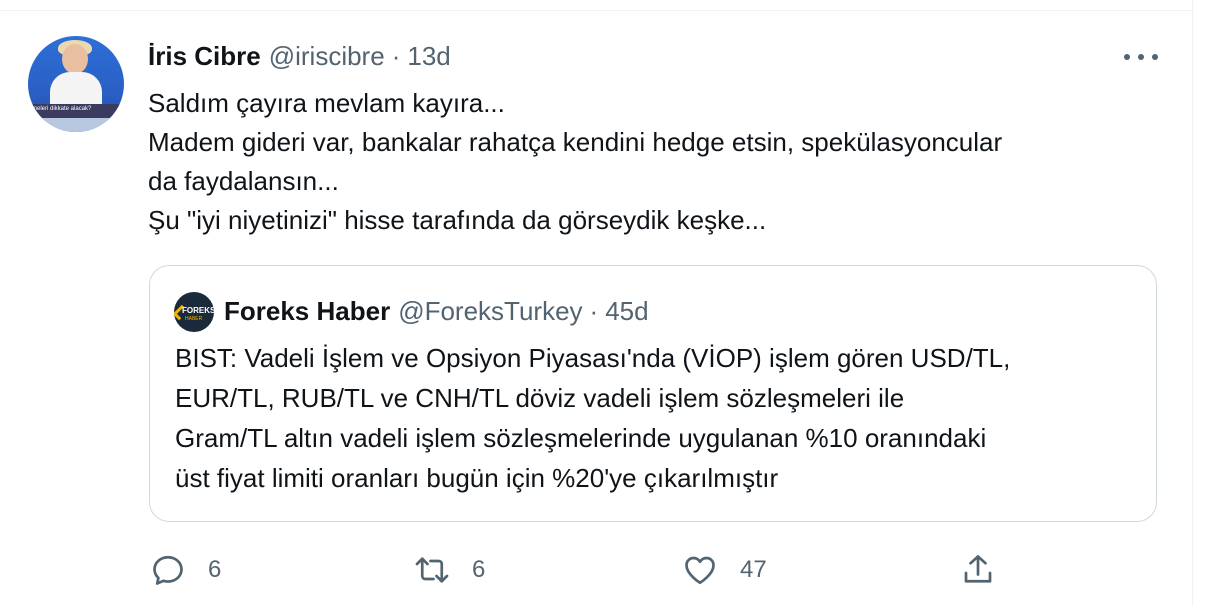 This screenshot has height=606, width=1208. I want to click on share-icon, so click(978, 569).